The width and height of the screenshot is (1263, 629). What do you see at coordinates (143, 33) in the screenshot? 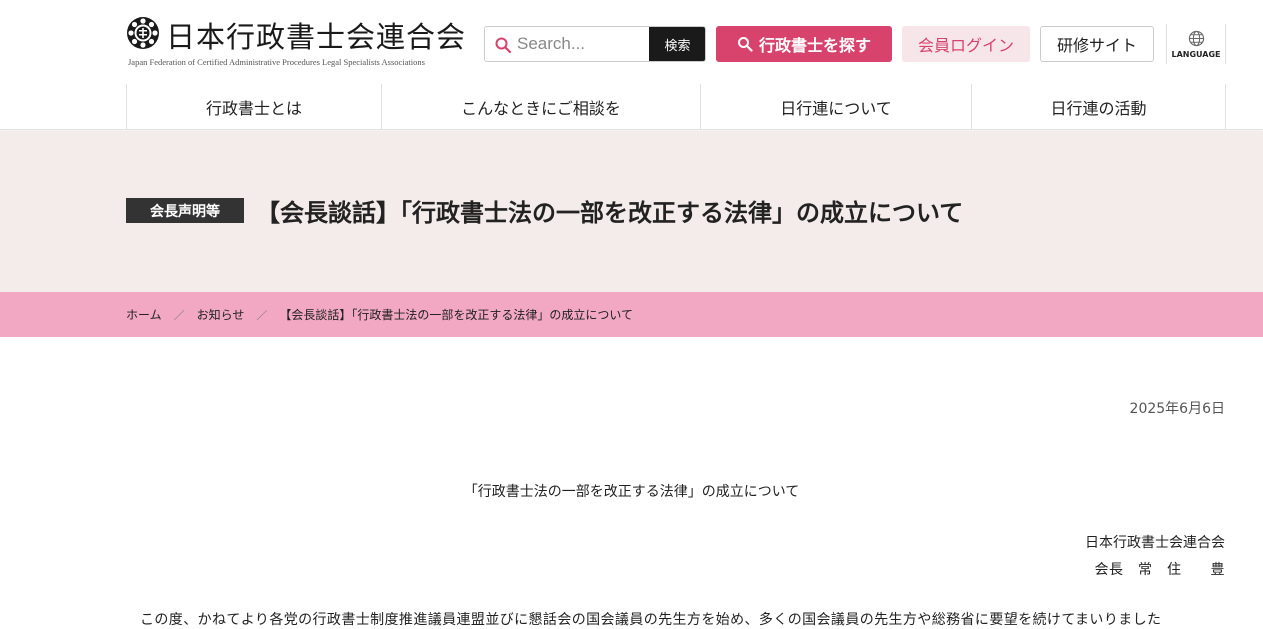
I see `emblem-icon` at bounding box center [143, 33].